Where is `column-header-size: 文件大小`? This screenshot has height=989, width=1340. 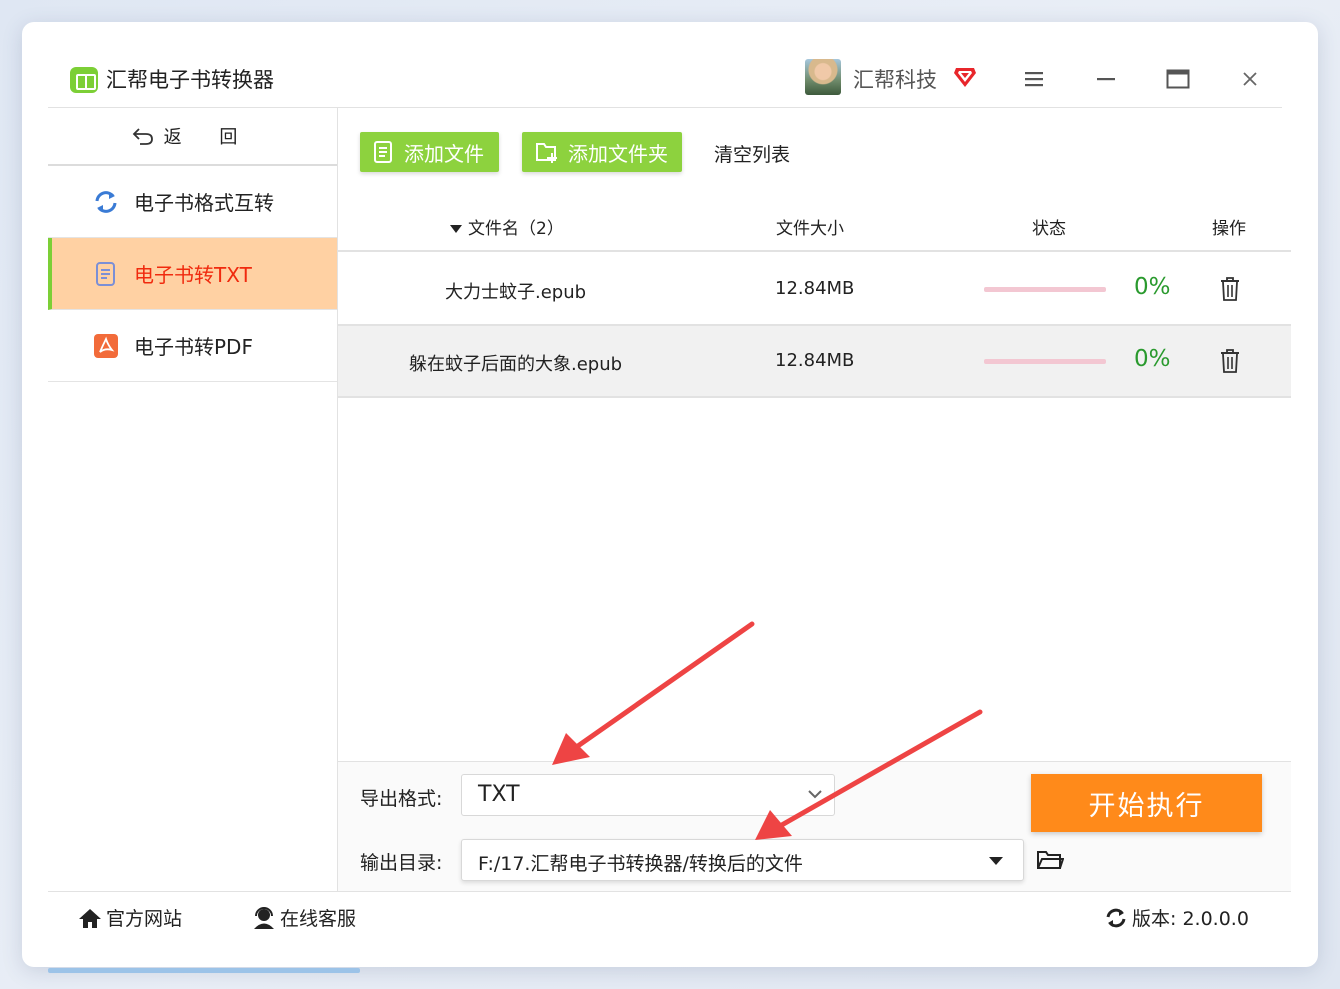
column-header-size: 文件大小 is located at coordinates (810, 229).